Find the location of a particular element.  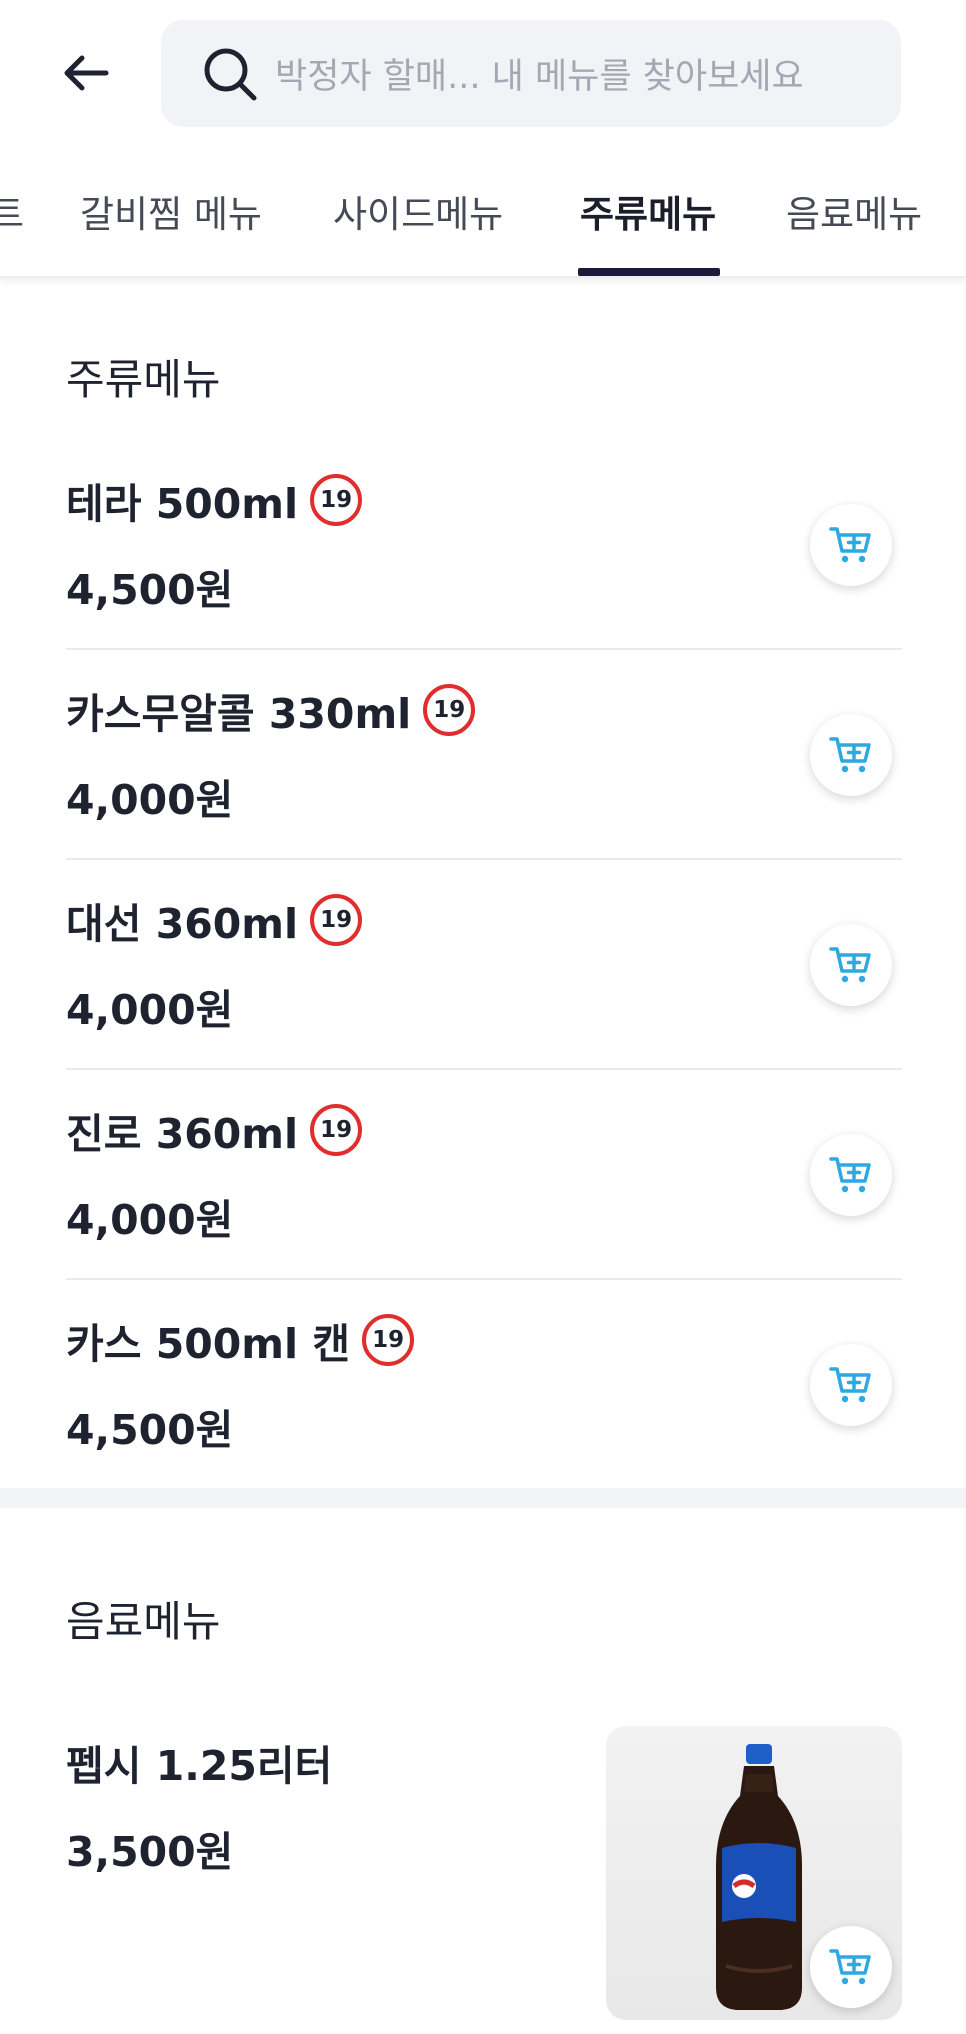

tab-liquor: 주류메뉴 is located at coordinates (648, 211).